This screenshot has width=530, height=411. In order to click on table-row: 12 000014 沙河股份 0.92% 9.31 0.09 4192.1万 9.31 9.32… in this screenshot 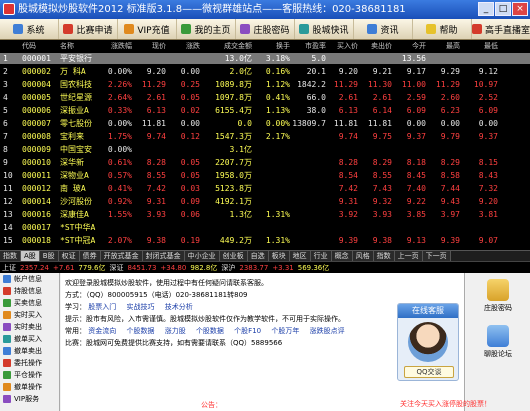, I will do `click(265, 201)`.